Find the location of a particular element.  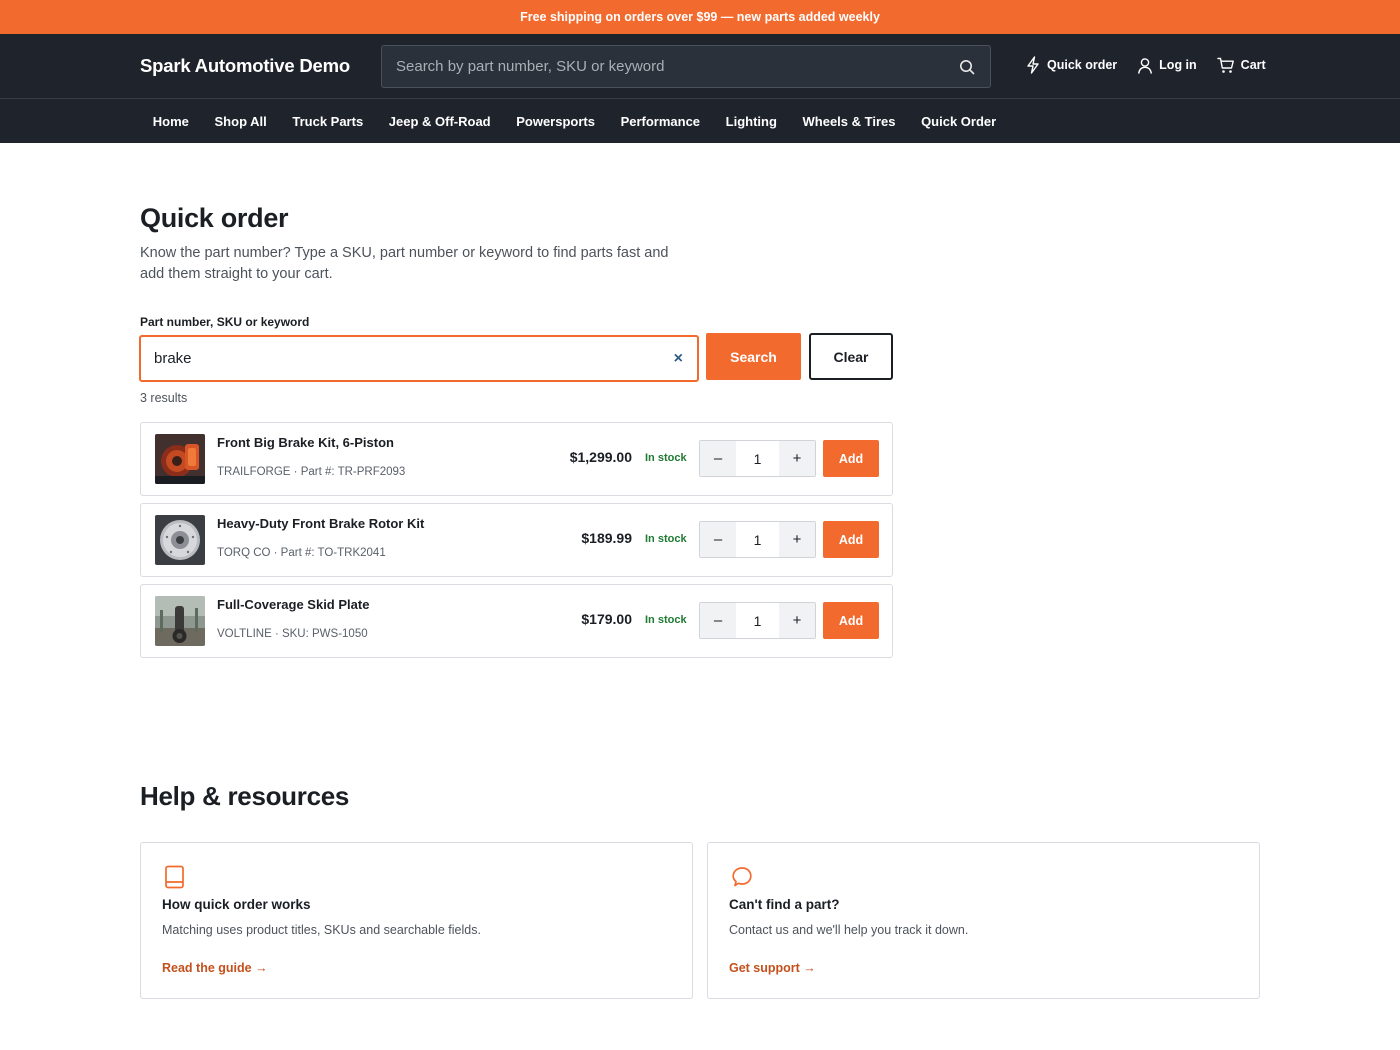

login-link: Log in is located at coordinates (1167, 65).